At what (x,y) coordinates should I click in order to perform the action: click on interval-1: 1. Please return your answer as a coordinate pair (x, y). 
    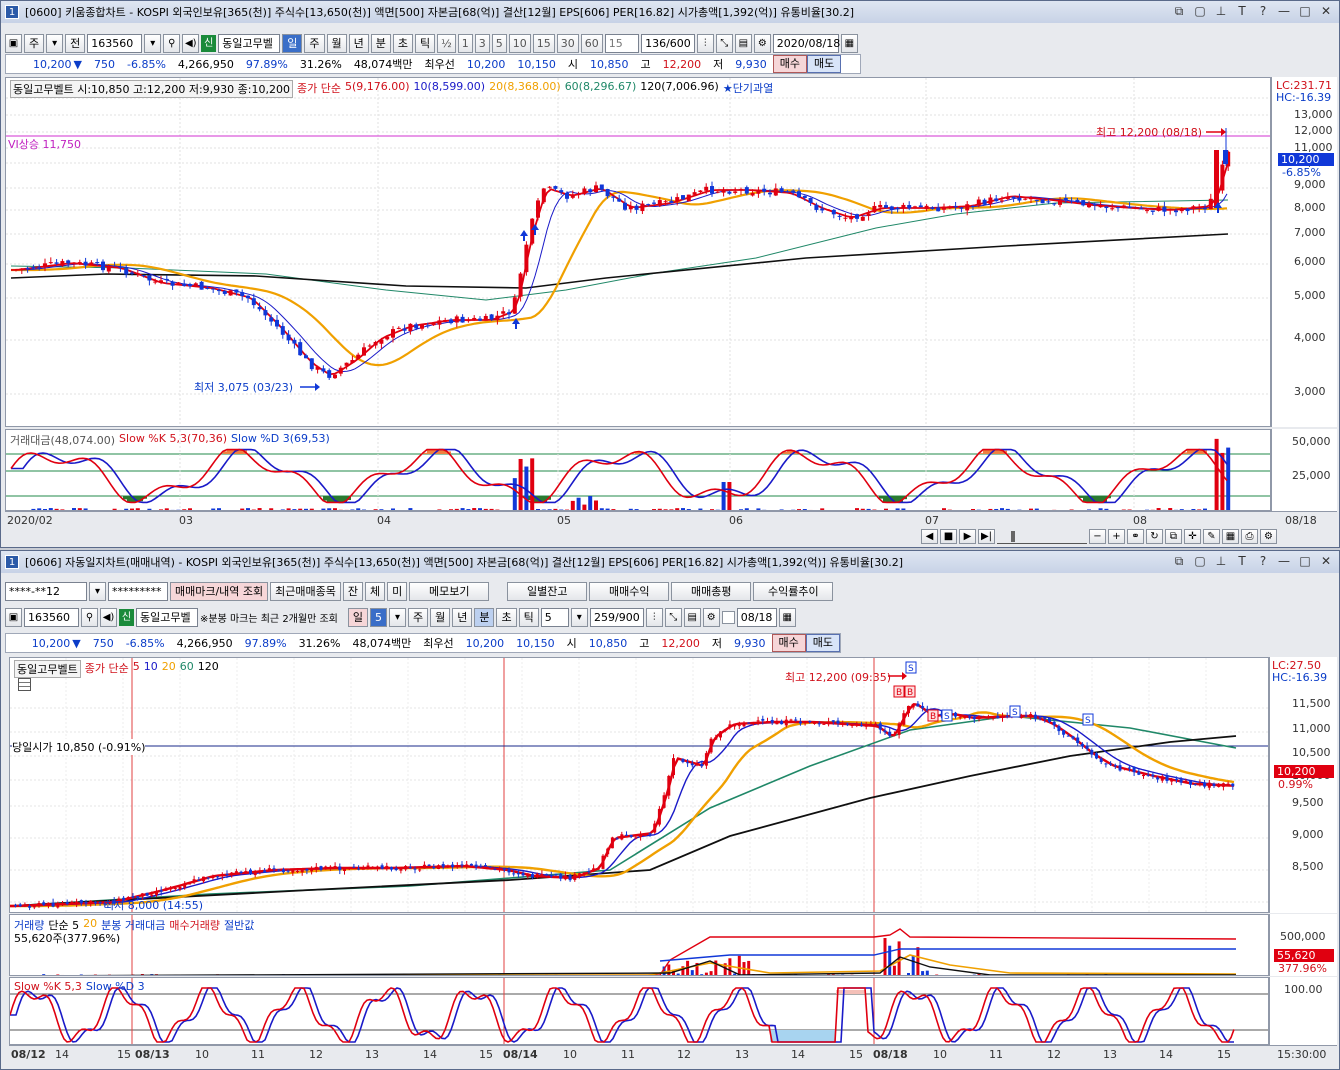
    Looking at the image, I should click on (465, 43).